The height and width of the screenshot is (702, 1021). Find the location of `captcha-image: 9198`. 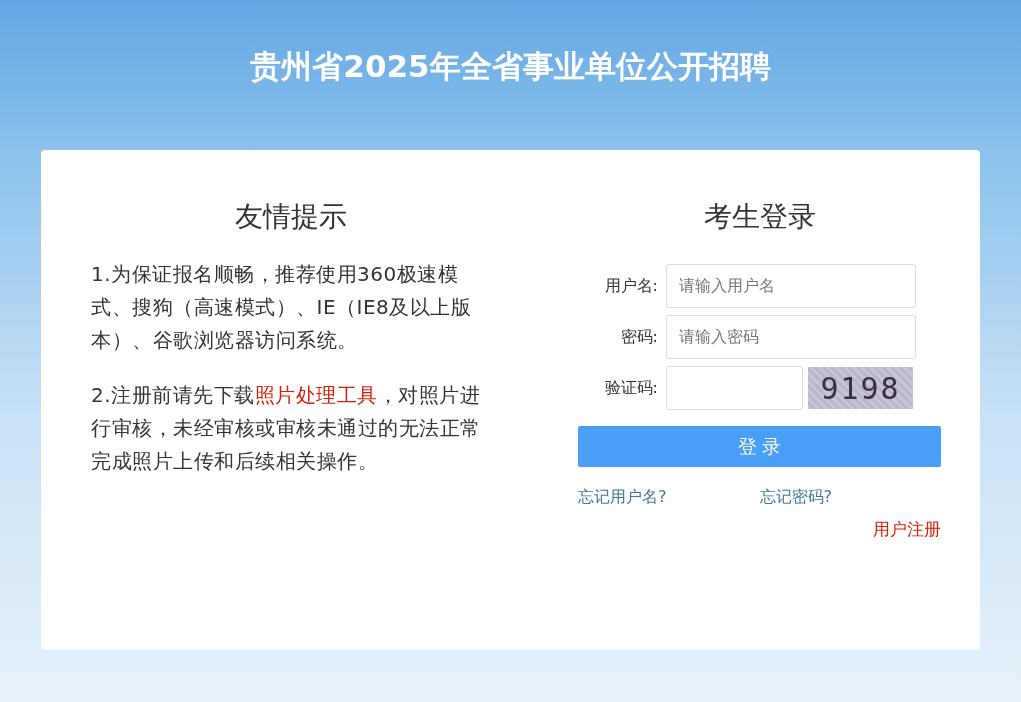

captcha-image: 9198 is located at coordinates (860, 388).